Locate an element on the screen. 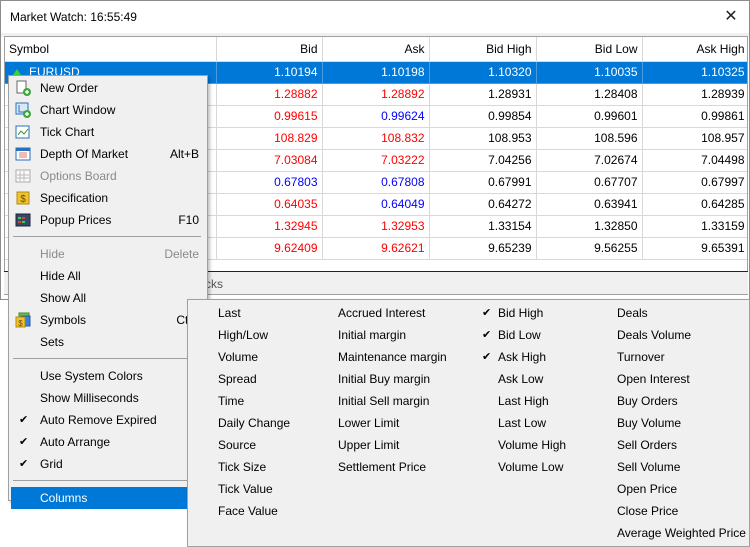 This screenshot has width=750, height=547. cell-bid-value: 7.03084 is located at coordinates (296, 160).